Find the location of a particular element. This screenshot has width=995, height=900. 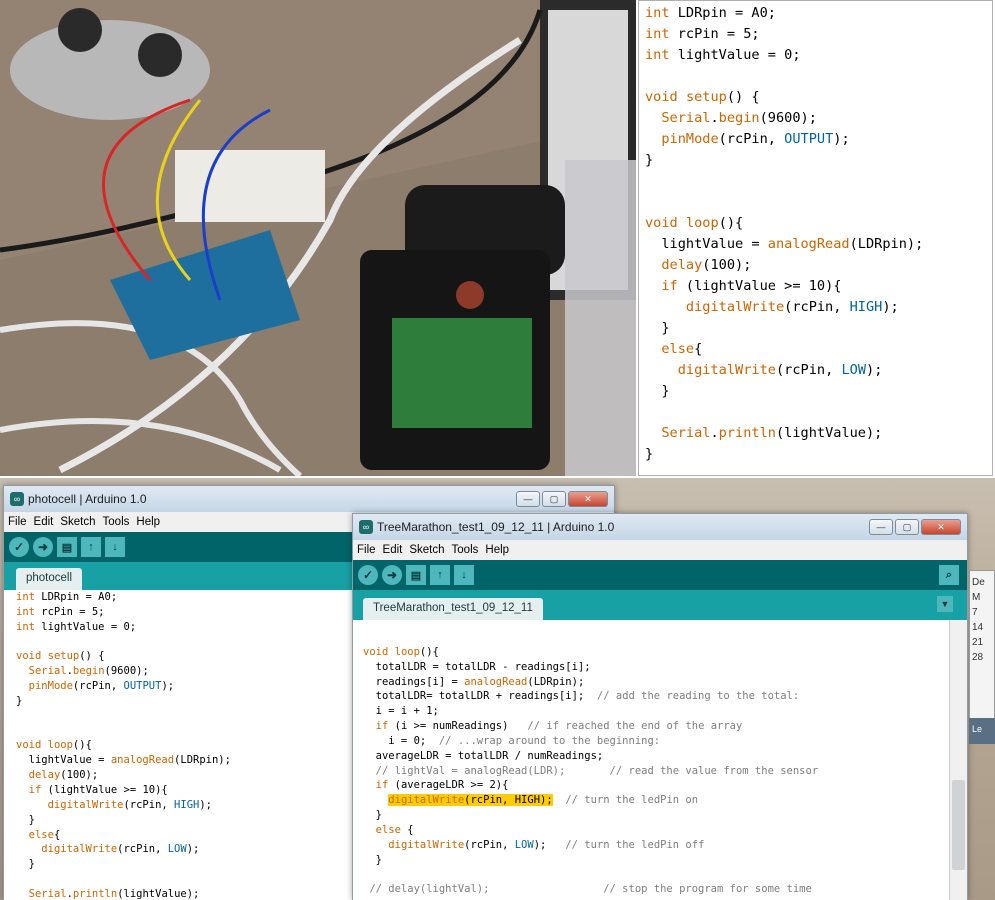

calendar-header: De is located at coordinates (978, 582).